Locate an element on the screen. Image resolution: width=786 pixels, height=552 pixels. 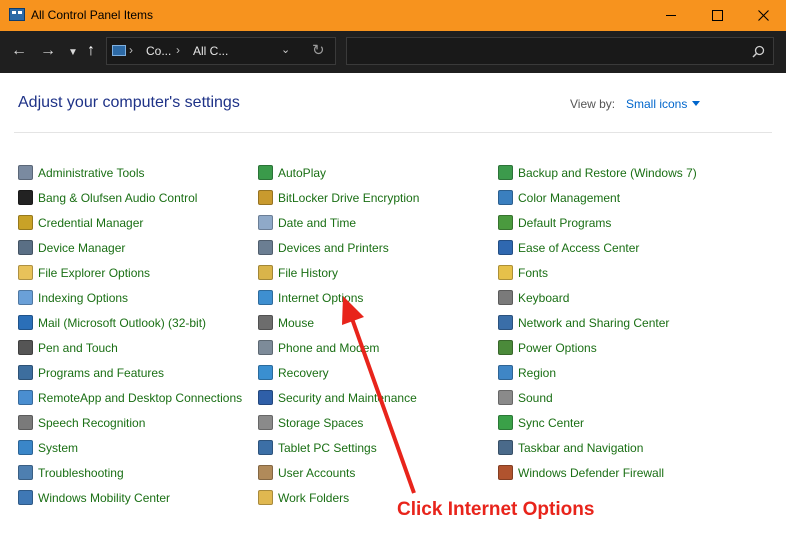
control-panel-item: Storage Spaces is located at coordinates (338, 422).